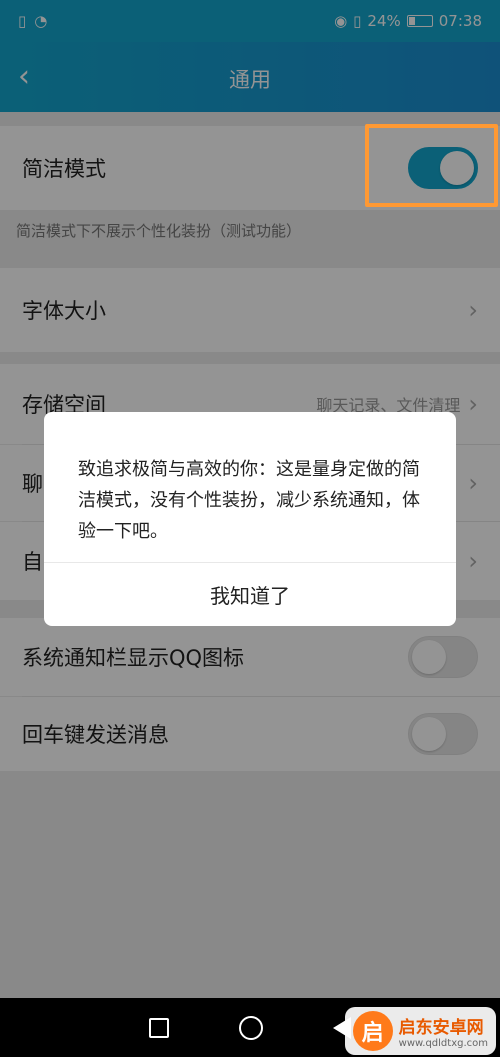 This screenshot has width=500, height=1057. Describe the element at coordinates (251, 1027) in the screenshot. I see `home-icon` at that location.